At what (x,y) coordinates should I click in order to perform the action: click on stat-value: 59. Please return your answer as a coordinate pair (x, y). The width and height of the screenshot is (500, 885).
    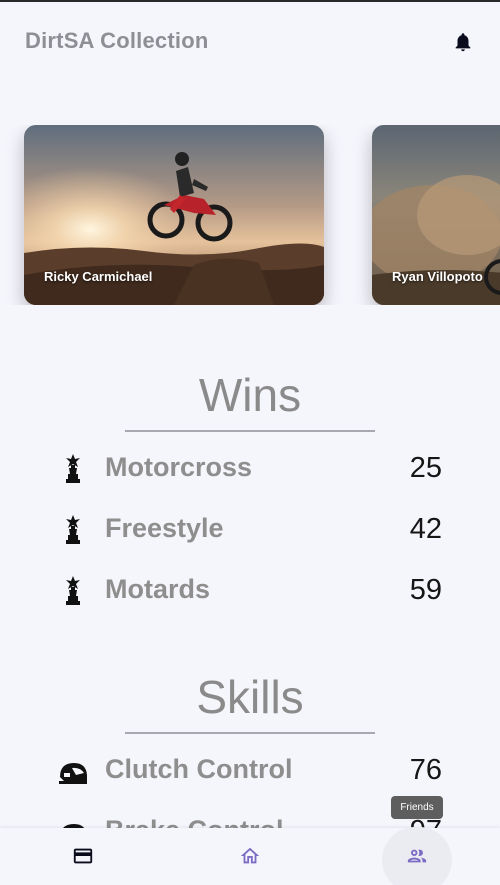
    Looking at the image, I should click on (425, 590).